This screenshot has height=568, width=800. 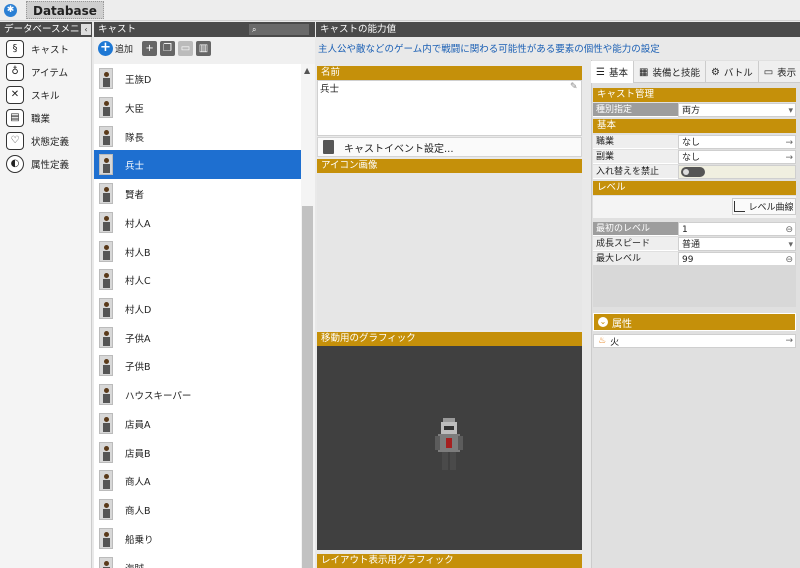 What do you see at coordinates (737, 244) in the screenshot?
I see `growth-select: 普通 ▾` at bounding box center [737, 244].